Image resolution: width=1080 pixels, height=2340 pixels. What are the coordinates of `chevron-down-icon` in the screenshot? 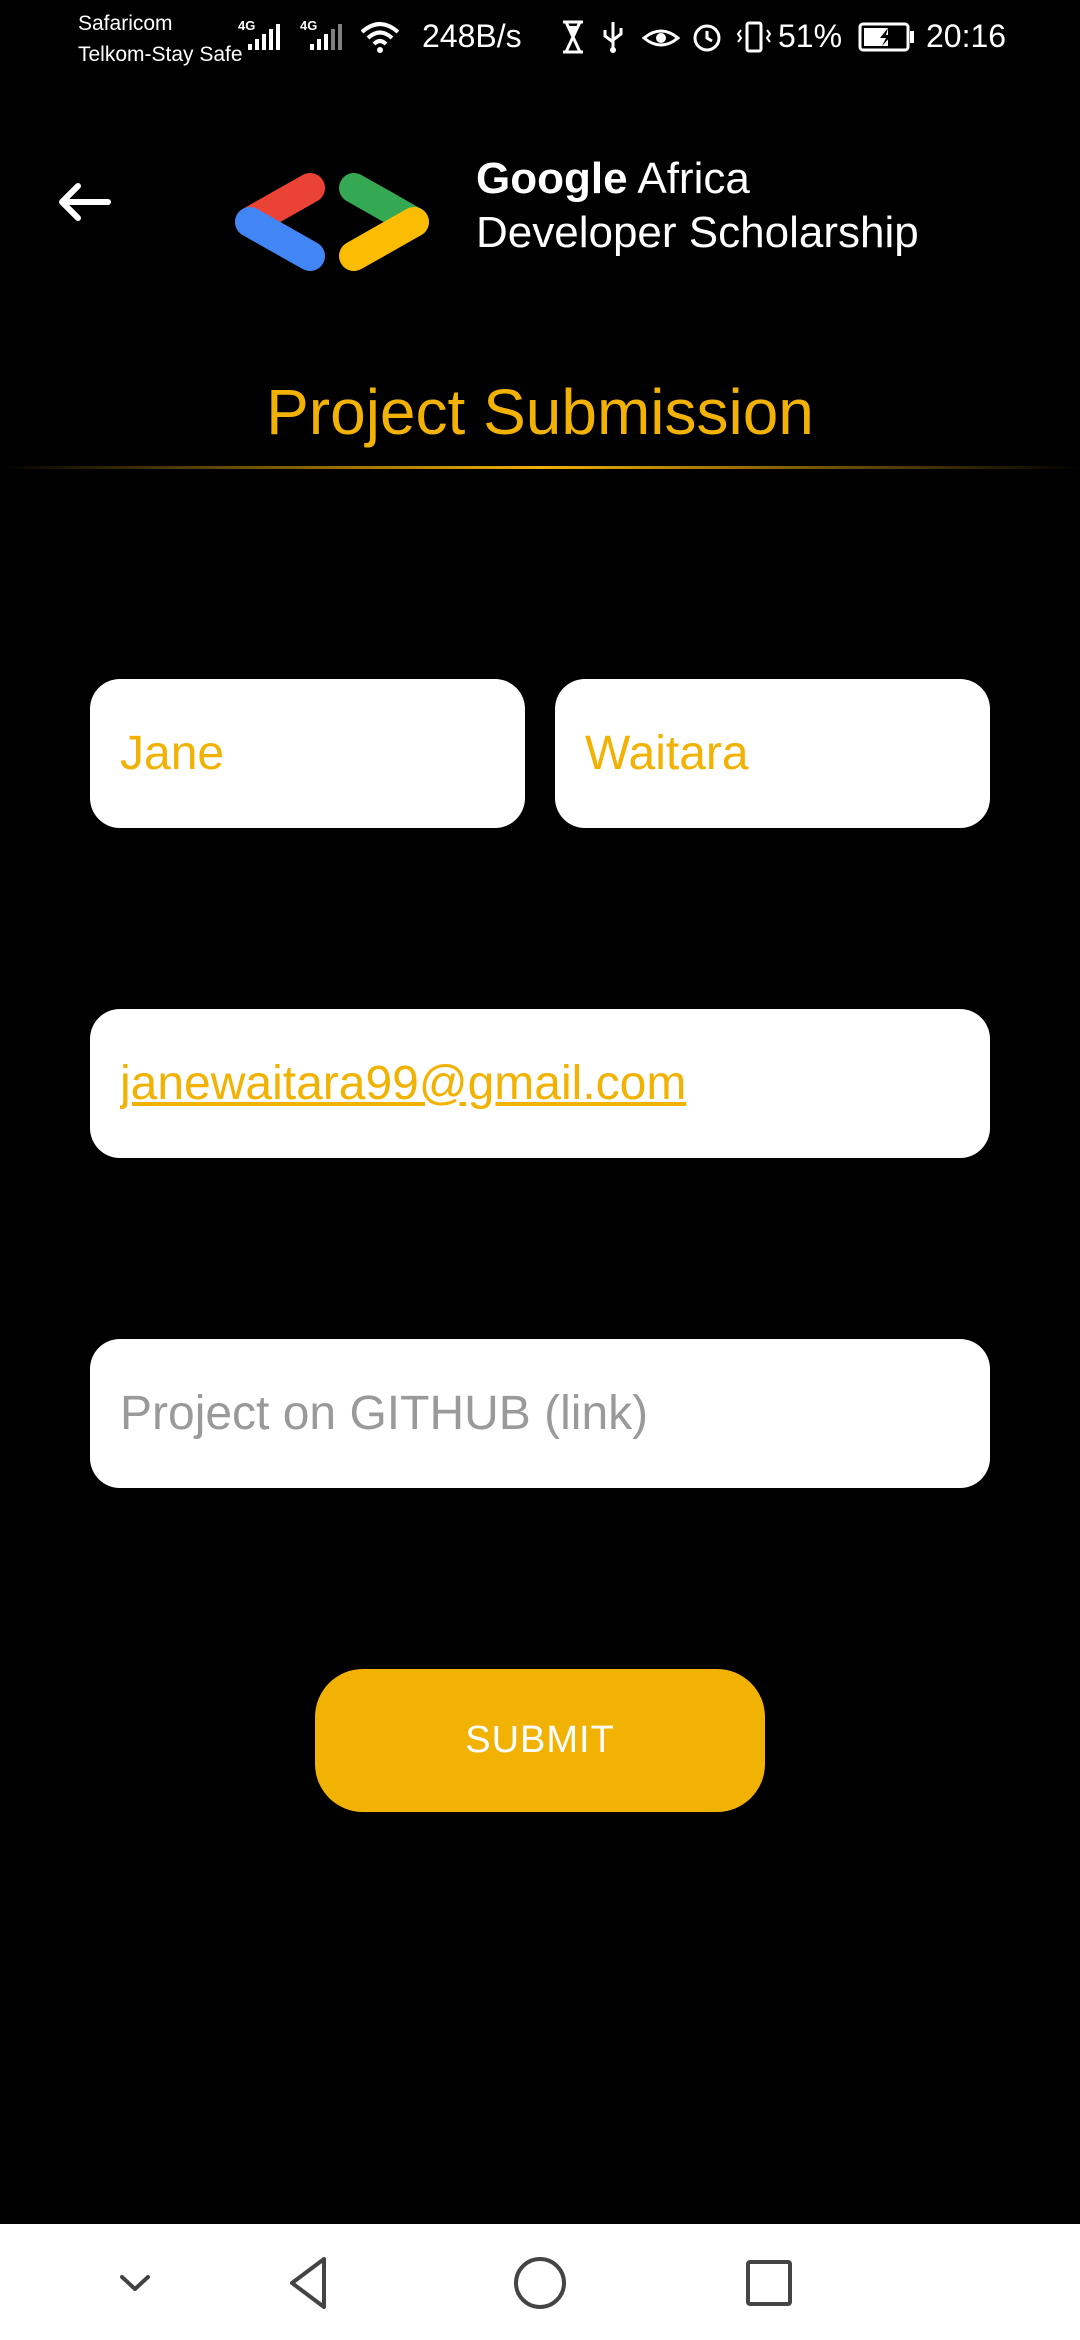 It's located at (135, 2283).